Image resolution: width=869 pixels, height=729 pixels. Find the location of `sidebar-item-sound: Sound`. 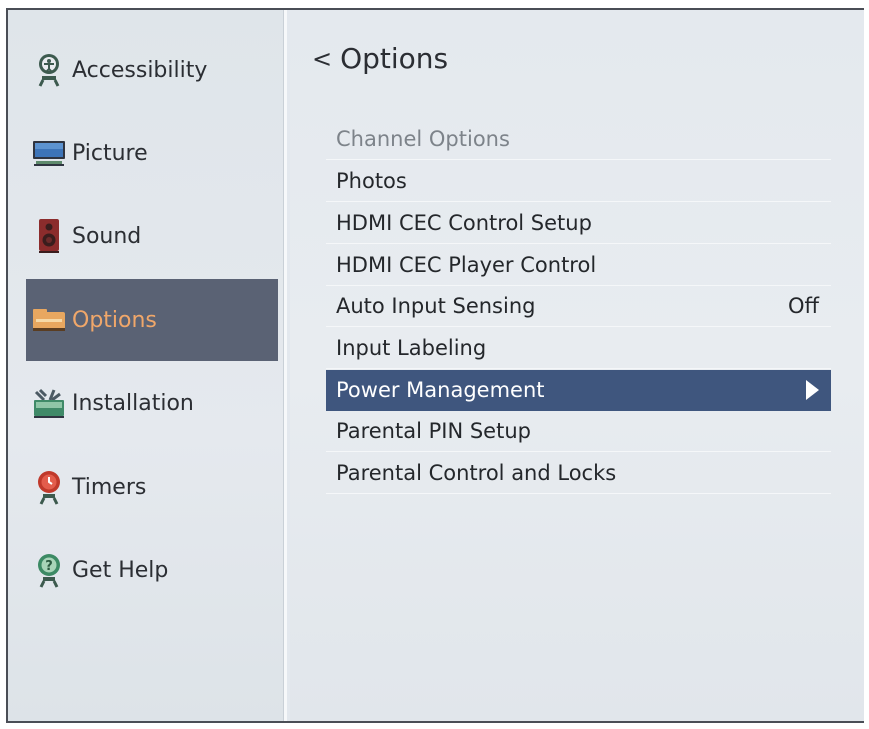

sidebar-item-sound: Sound is located at coordinates (148, 236).